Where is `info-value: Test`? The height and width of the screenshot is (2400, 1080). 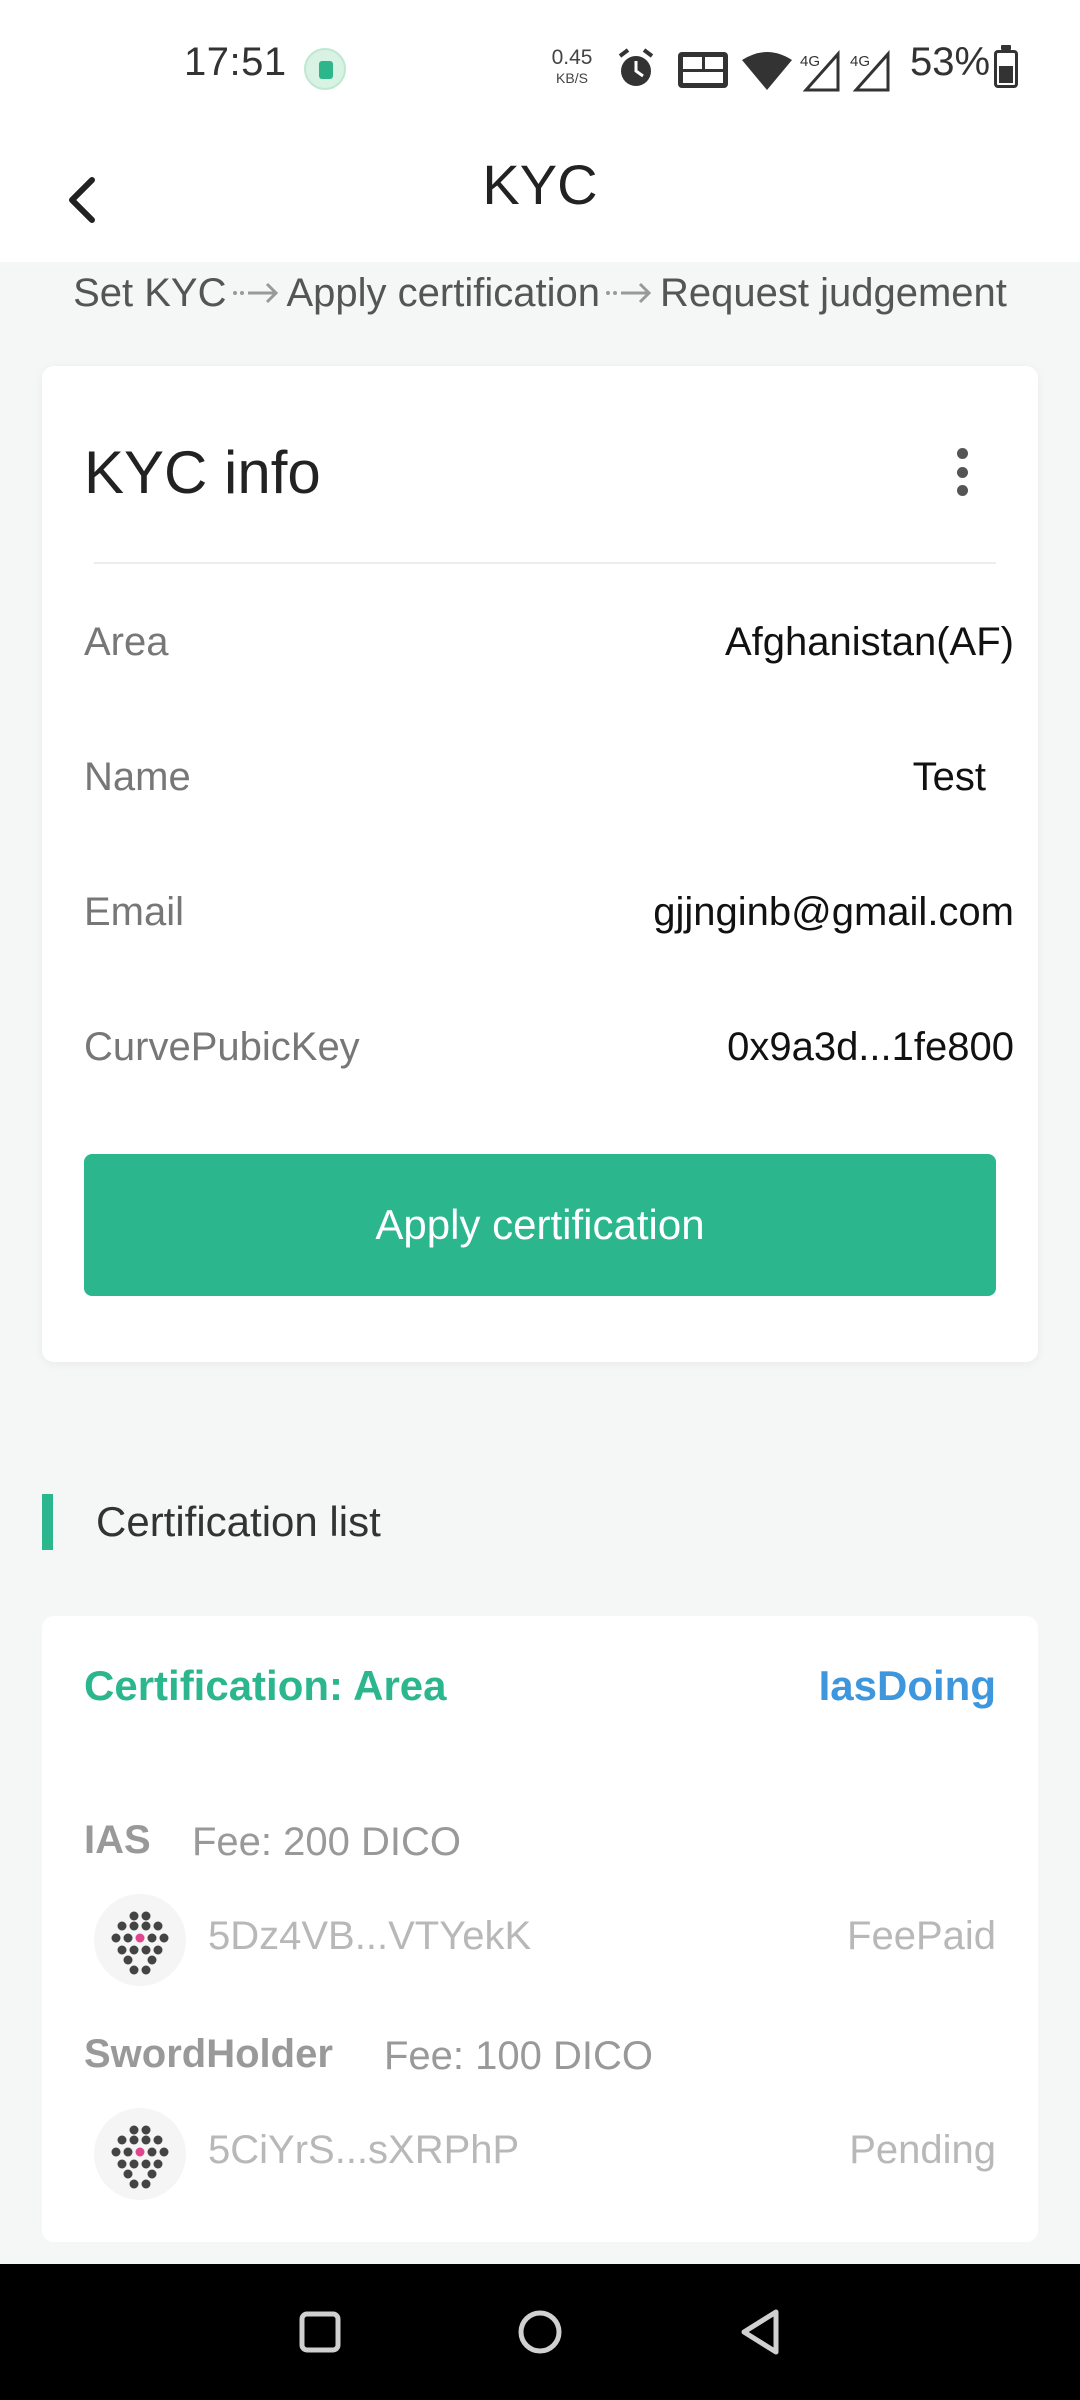 info-value: Test is located at coordinates (949, 777).